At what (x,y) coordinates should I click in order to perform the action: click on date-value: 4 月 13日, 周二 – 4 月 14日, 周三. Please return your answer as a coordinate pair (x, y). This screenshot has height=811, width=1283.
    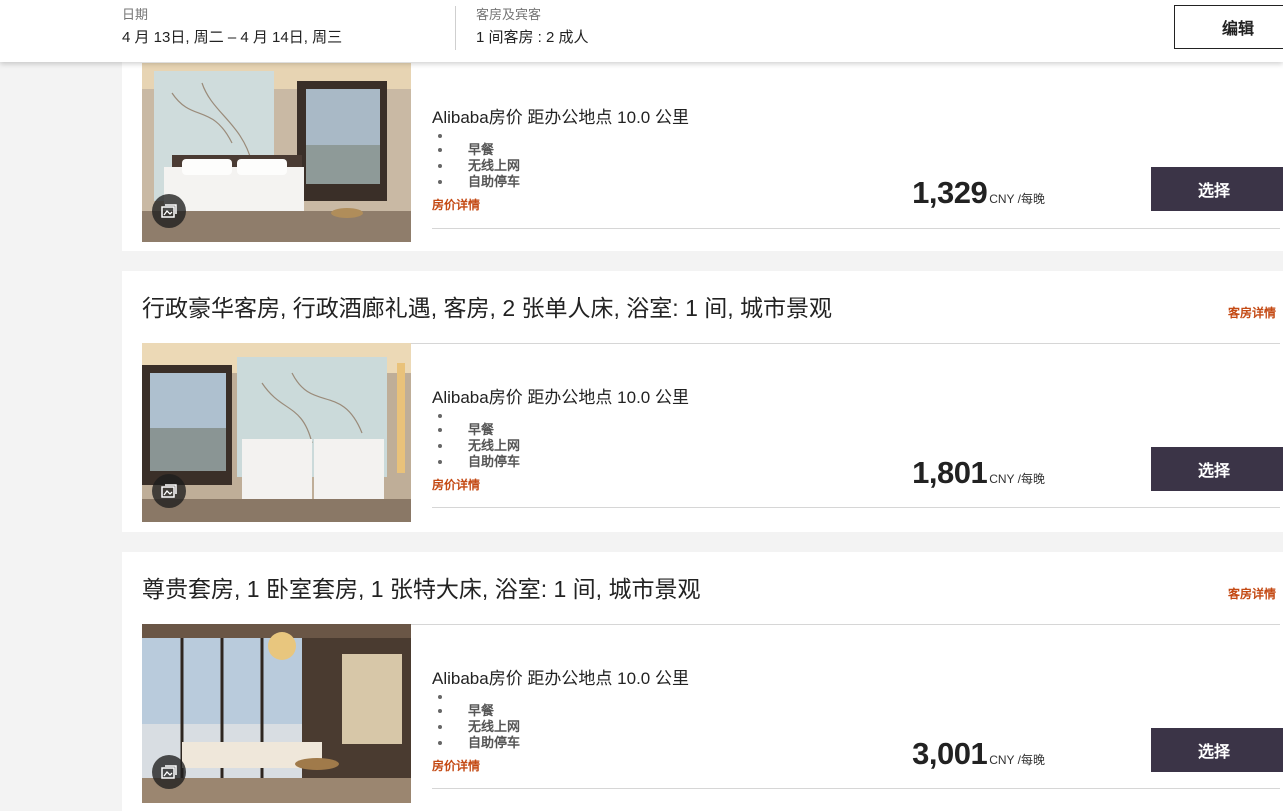
    Looking at the image, I should click on (232, 37).